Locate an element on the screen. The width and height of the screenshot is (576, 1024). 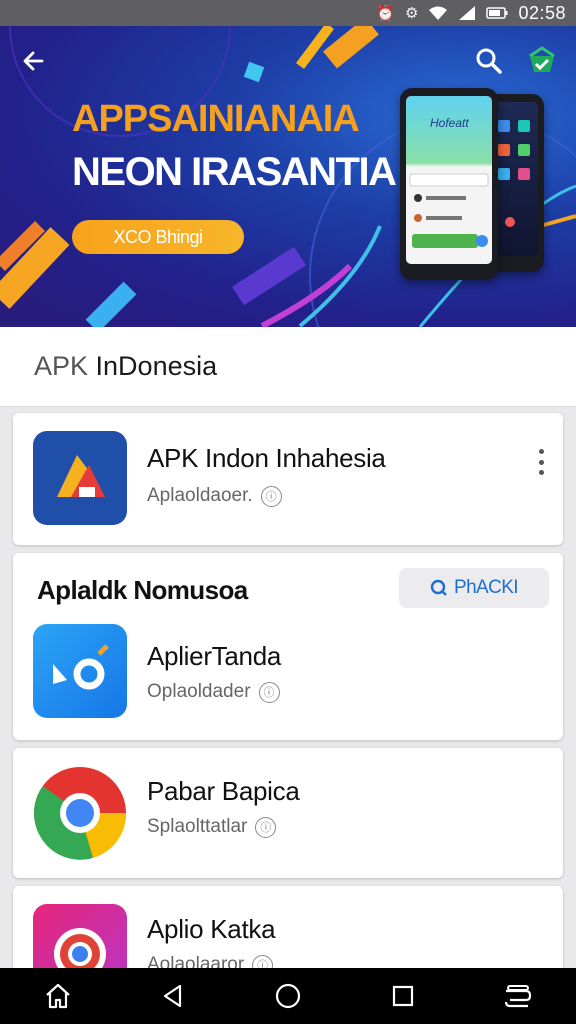
group-action-pill: PhACKI is located at coordinates (474, 588).